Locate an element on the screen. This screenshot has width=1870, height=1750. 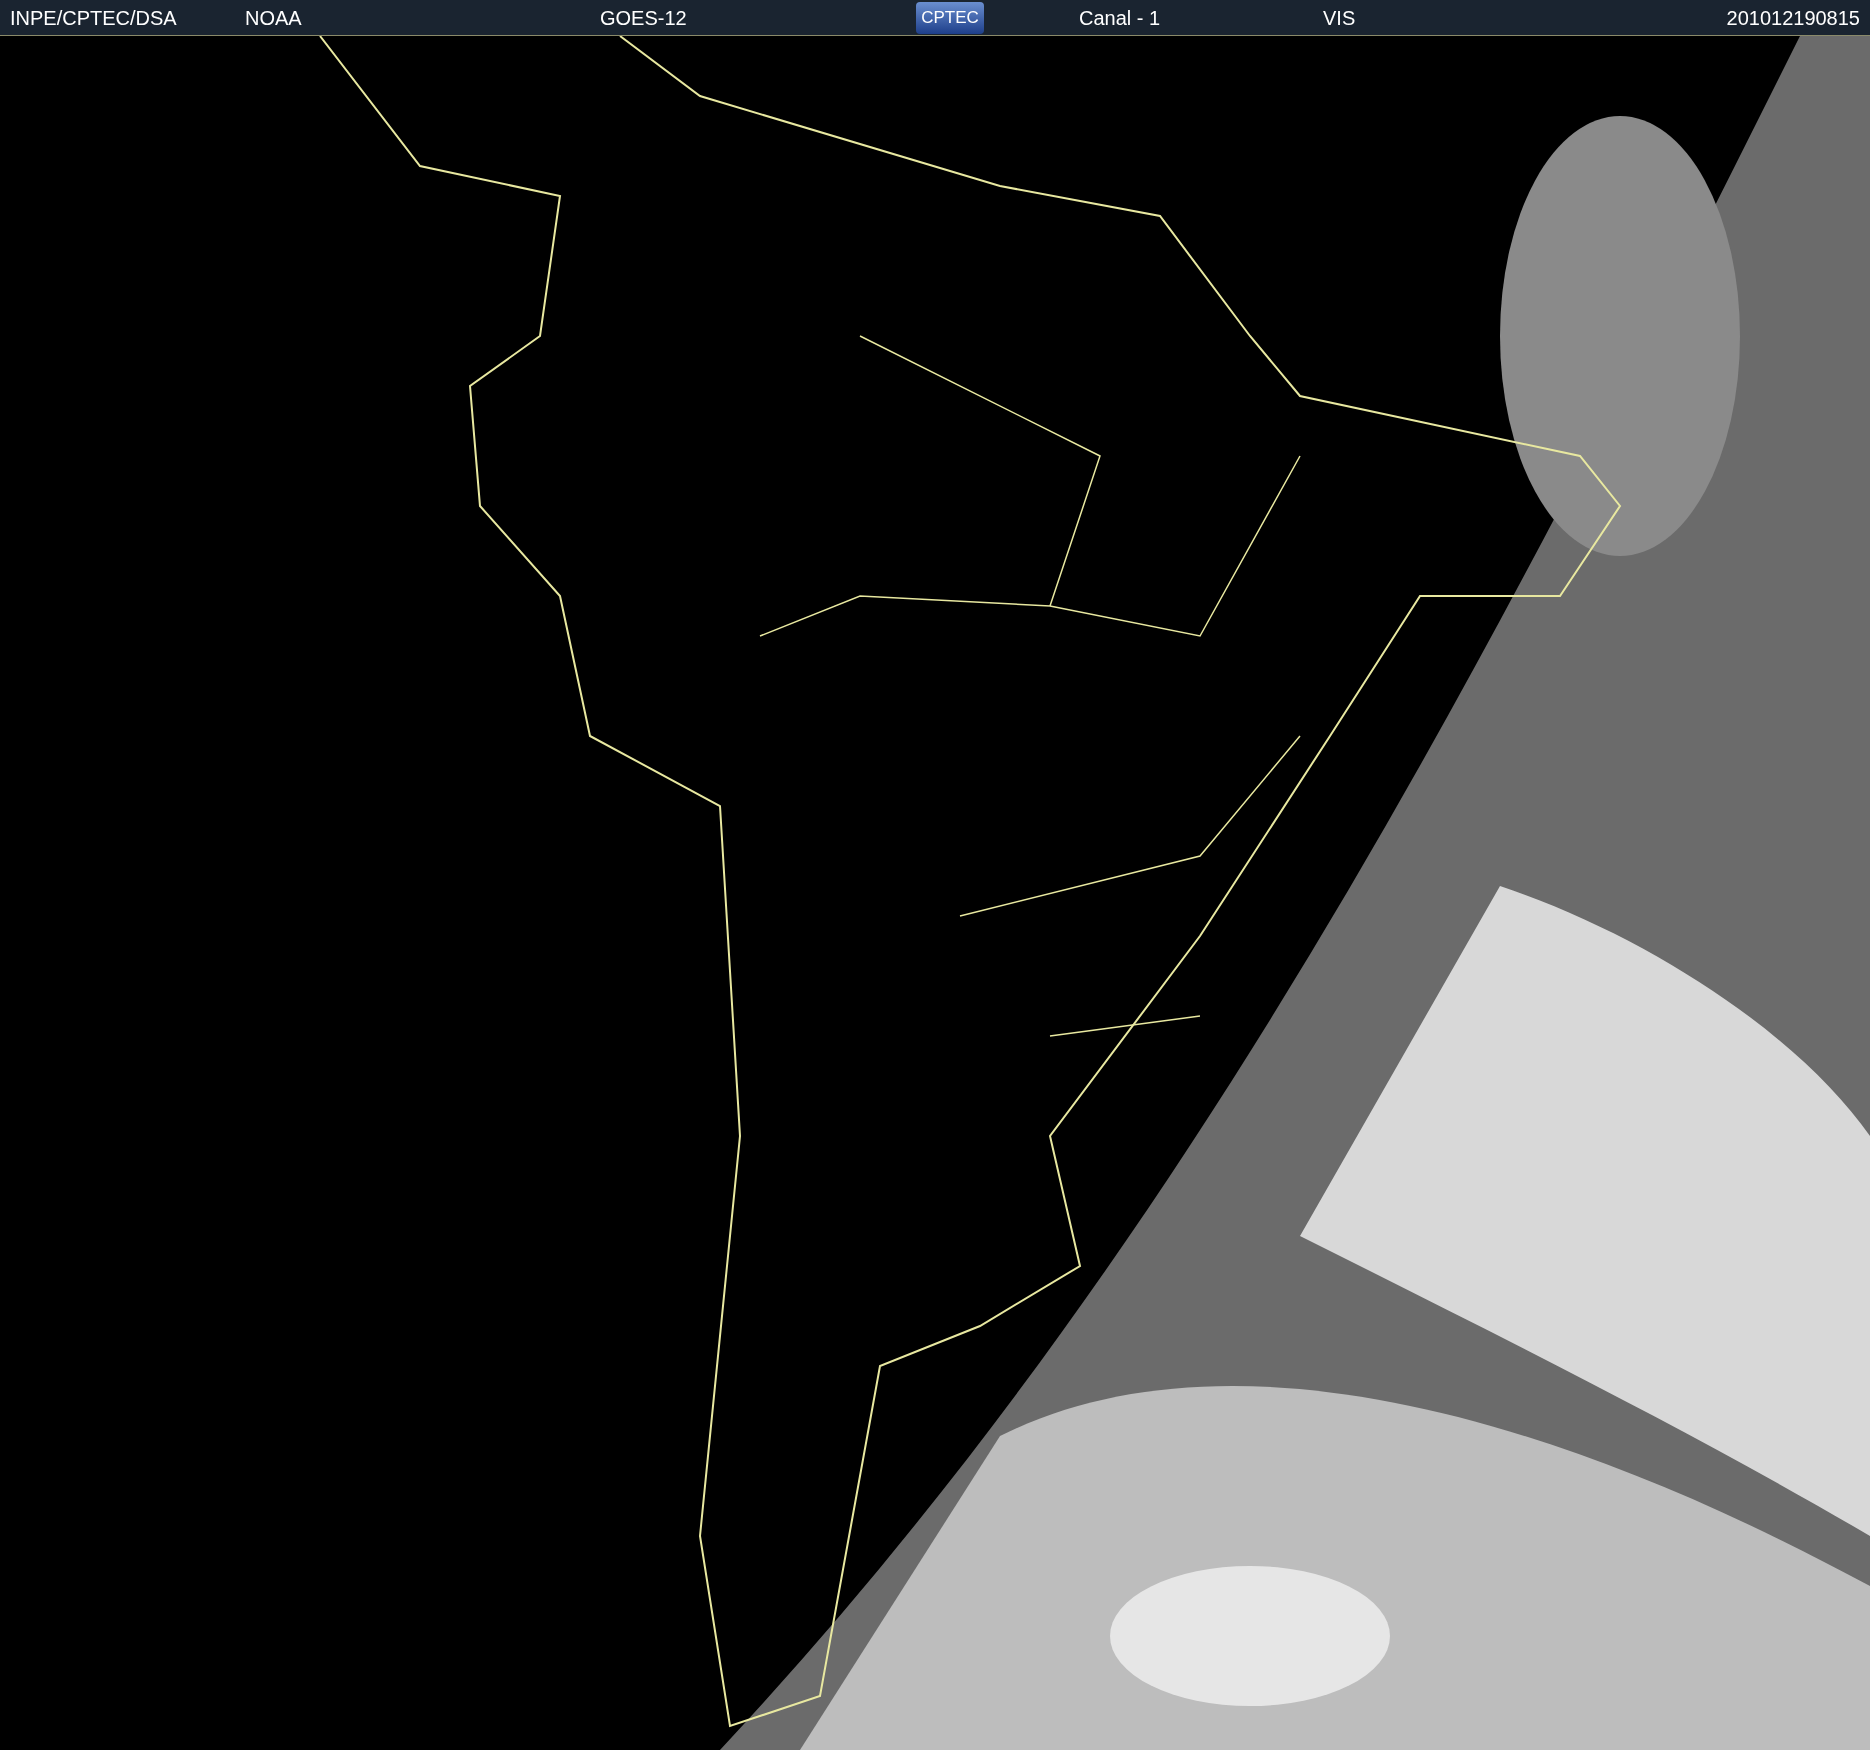
satellite-label: GOES-12 is located at coordinates (644, 17).